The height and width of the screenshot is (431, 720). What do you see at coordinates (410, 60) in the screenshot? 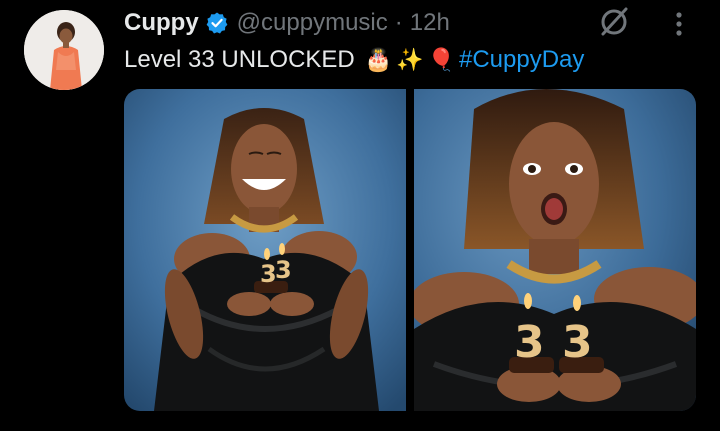
I see `sparkles-emoji: ✨` at bounding box center [410, 60].